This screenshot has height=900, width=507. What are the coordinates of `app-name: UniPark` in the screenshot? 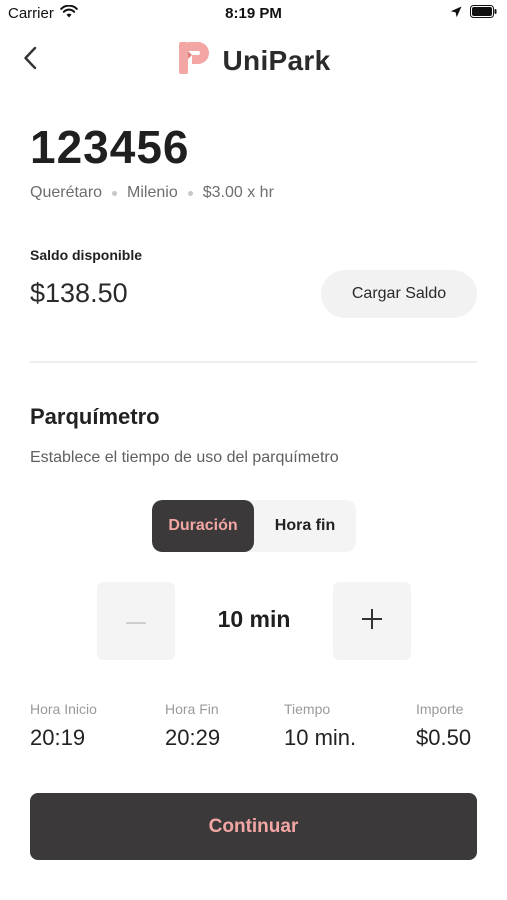 It's located at (276, 60).